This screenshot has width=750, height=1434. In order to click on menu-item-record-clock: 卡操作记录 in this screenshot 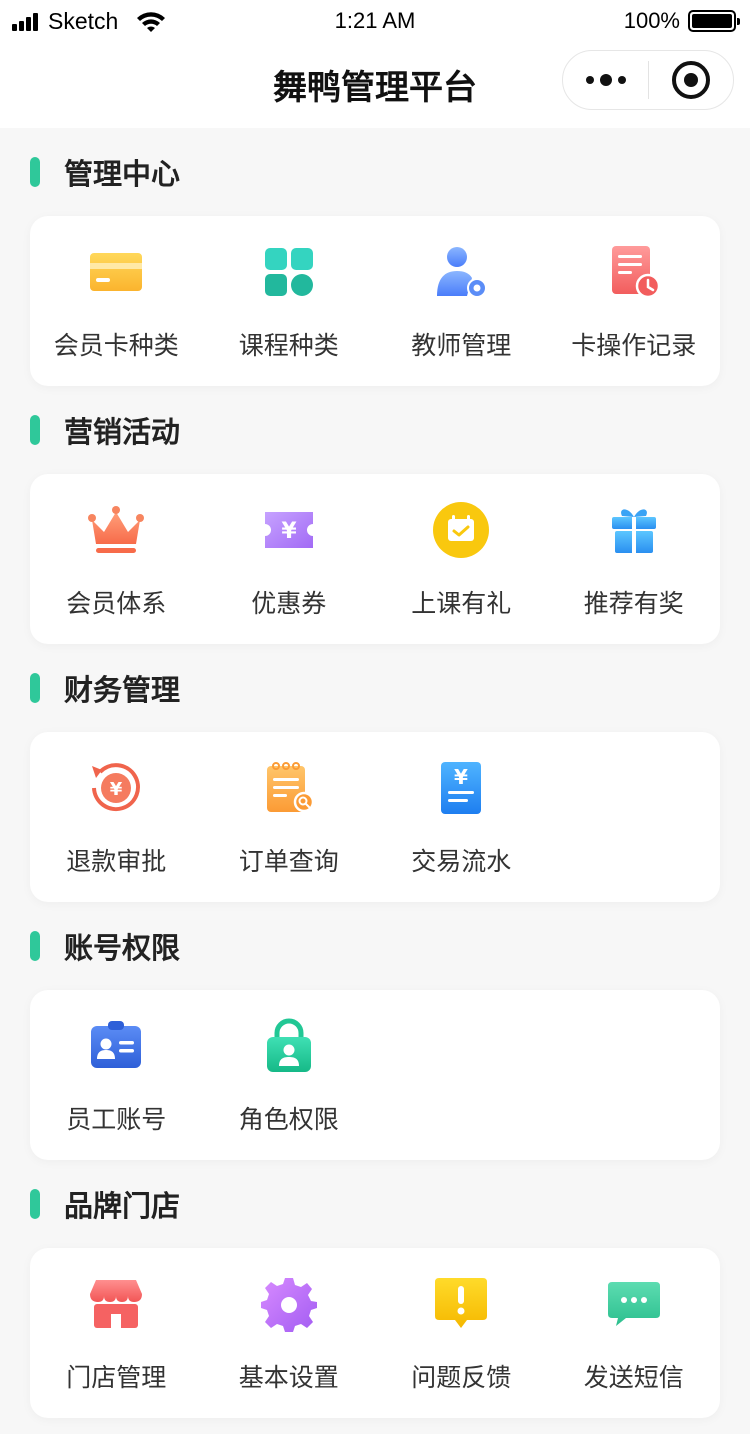, I will do `click(634, 314)`.